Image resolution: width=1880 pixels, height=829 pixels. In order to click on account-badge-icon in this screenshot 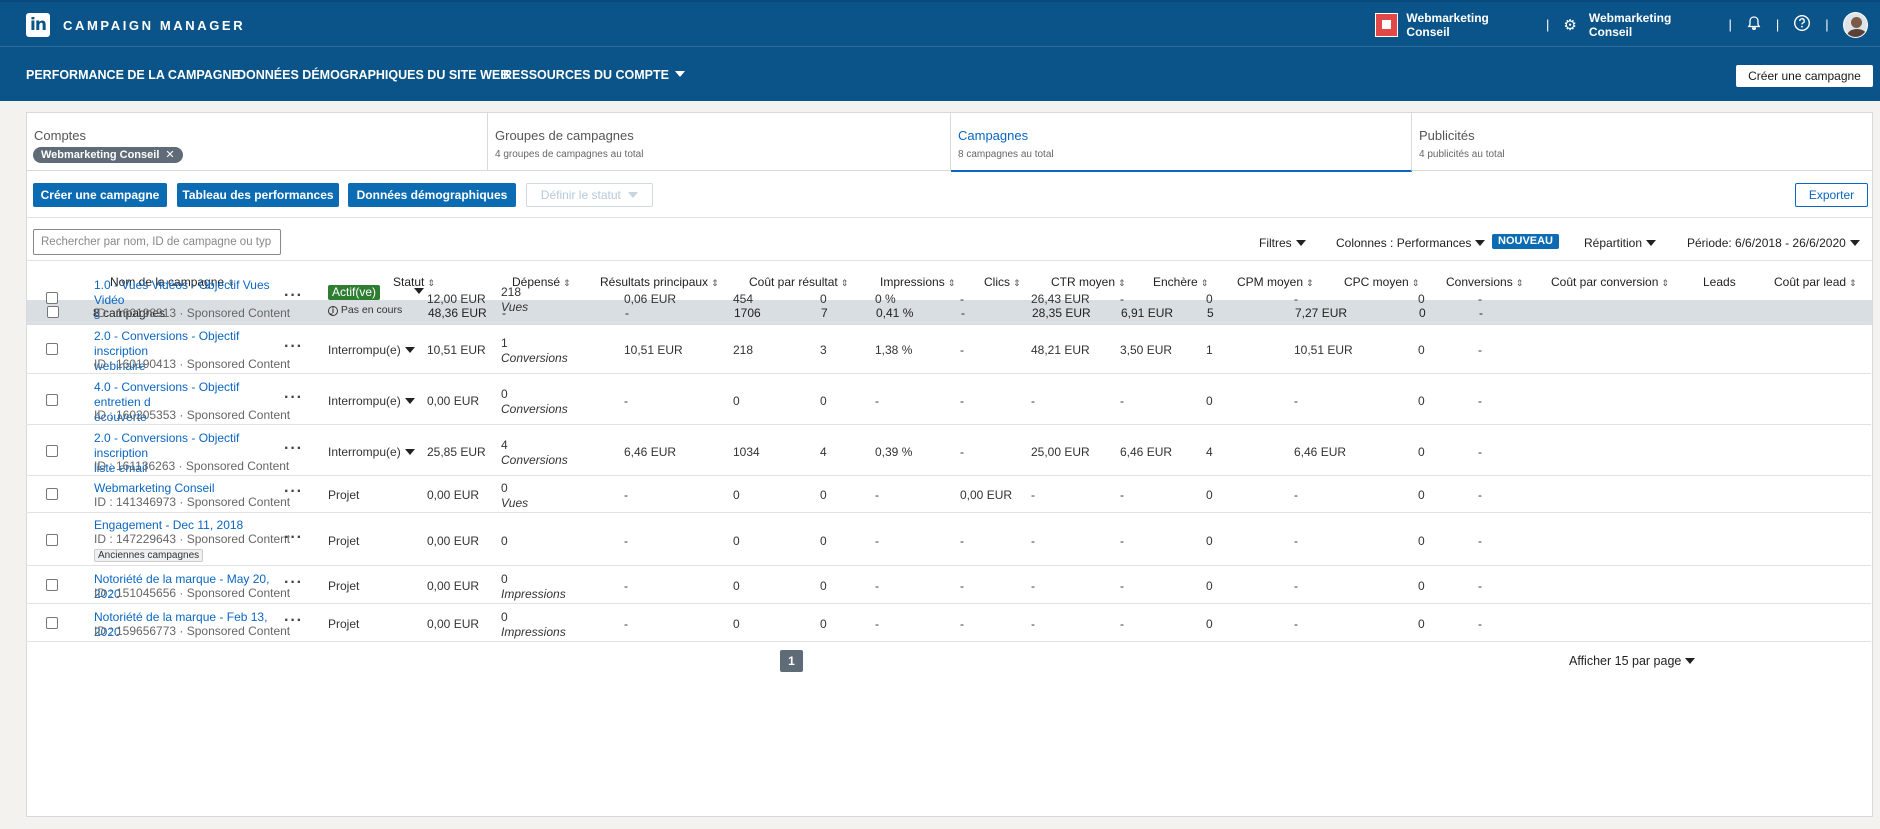, I will do `click(1387, 24)`.